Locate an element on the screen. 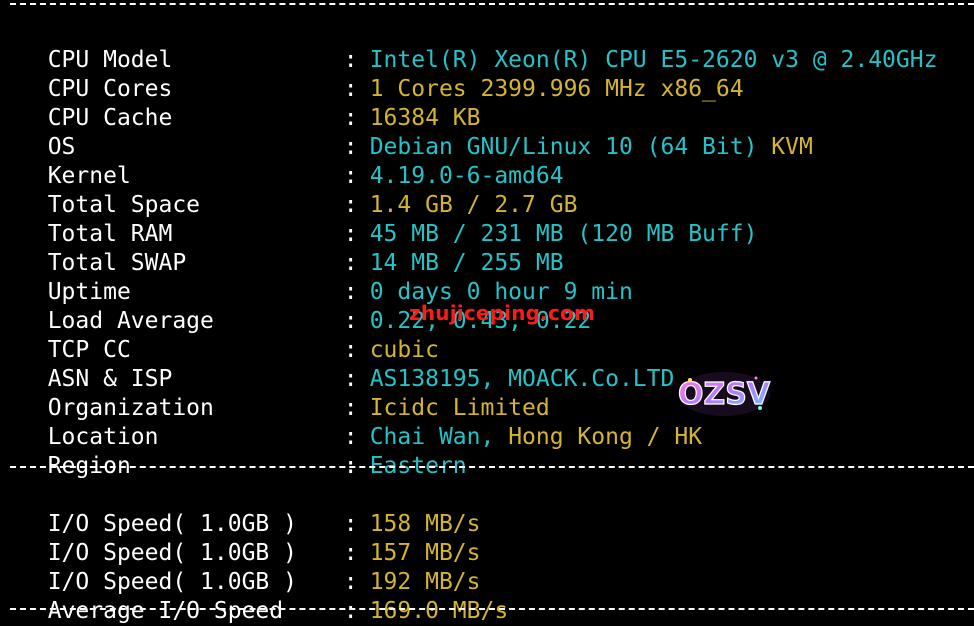 This screenshot has height=626, width=974. virtualization-tag: KVM is located at coordinates (785, 147).